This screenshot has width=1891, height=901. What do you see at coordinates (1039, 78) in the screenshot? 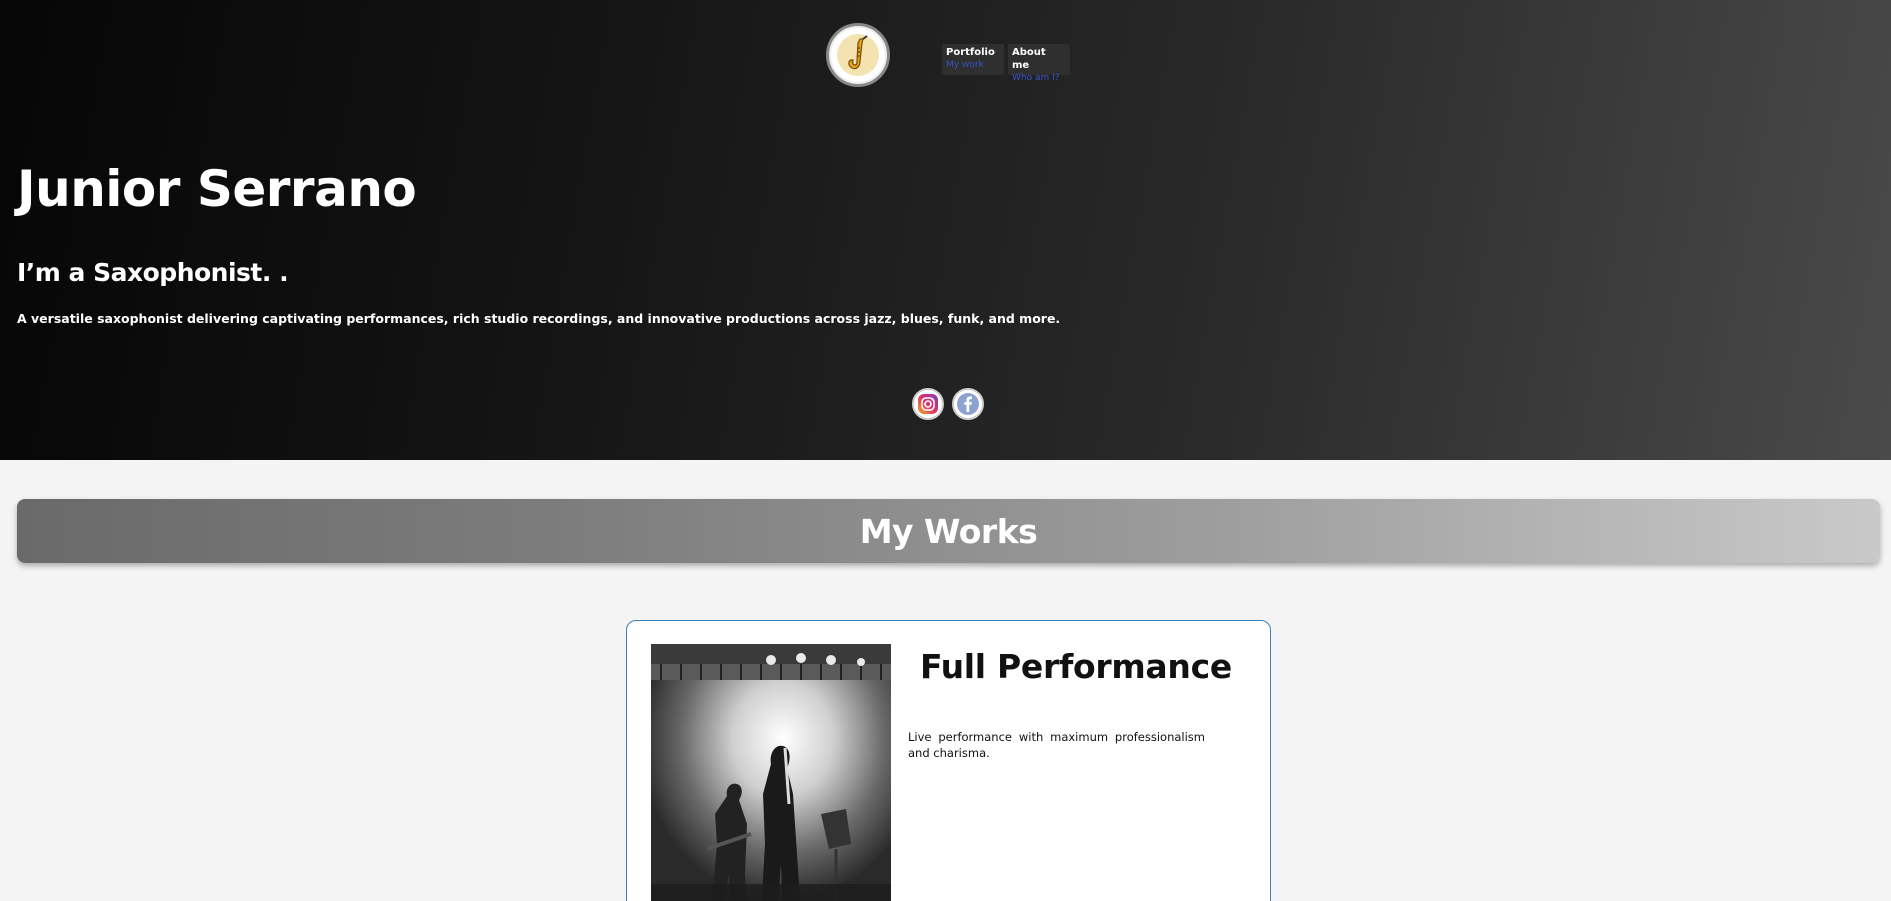
I see `nav-item-subtitle: Who am I?` at bounding box center [1039, 78].